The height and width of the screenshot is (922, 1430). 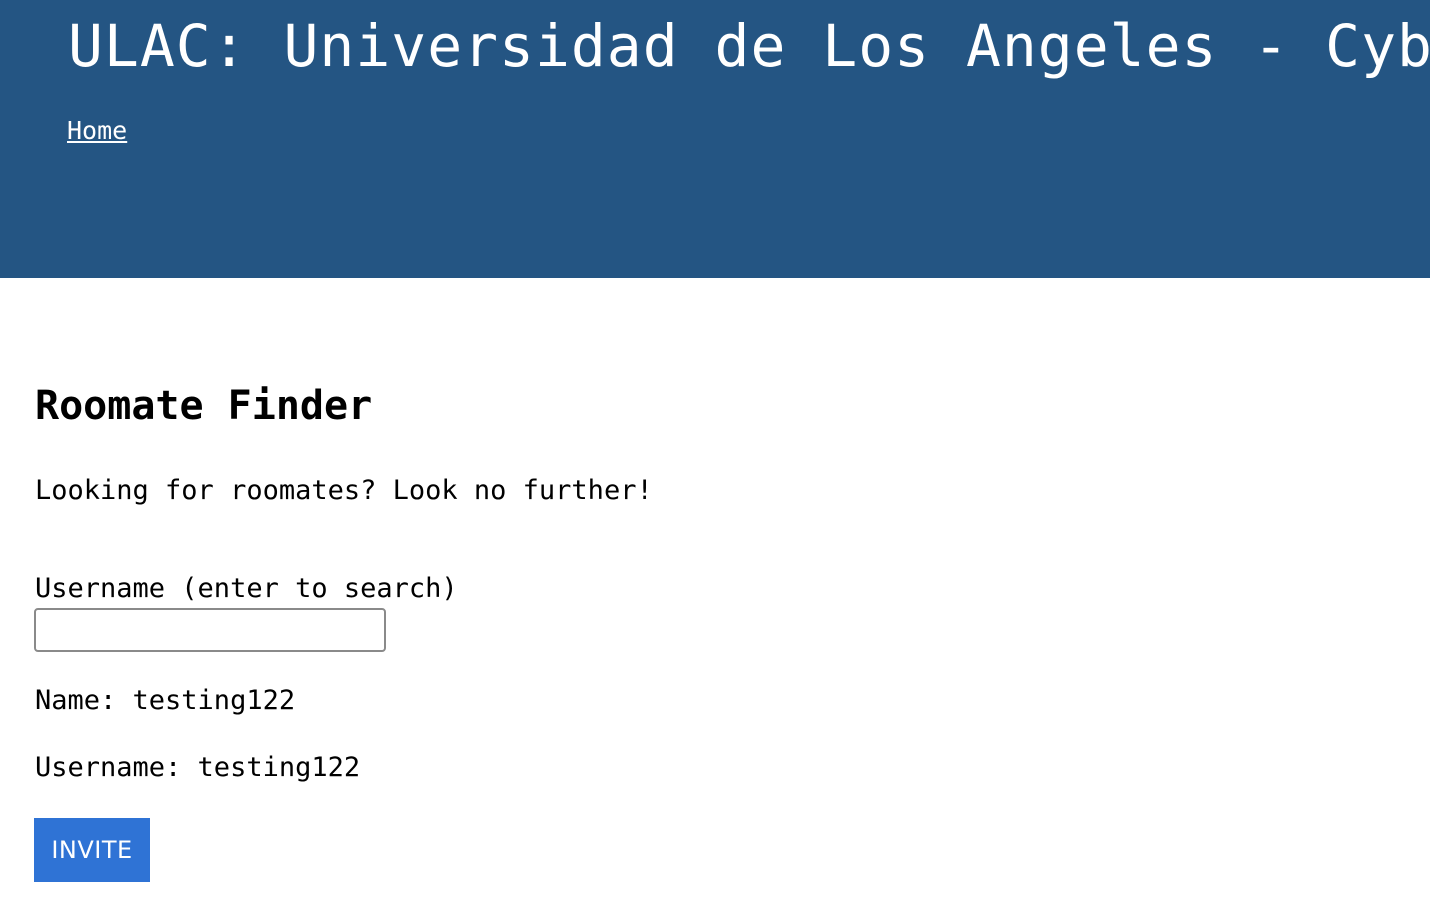 What do you see at coordinates (344, 490) in the screenshot?
I see `intro-text: Looking for roomates? Look no further!` at bounding box center [344, 490].